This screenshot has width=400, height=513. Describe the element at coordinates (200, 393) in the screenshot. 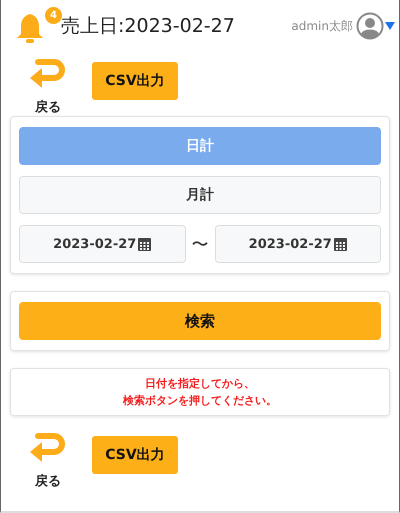

I see `instruction-message: 日付を指定してから、 検索ボタンを押してください。` at that location.